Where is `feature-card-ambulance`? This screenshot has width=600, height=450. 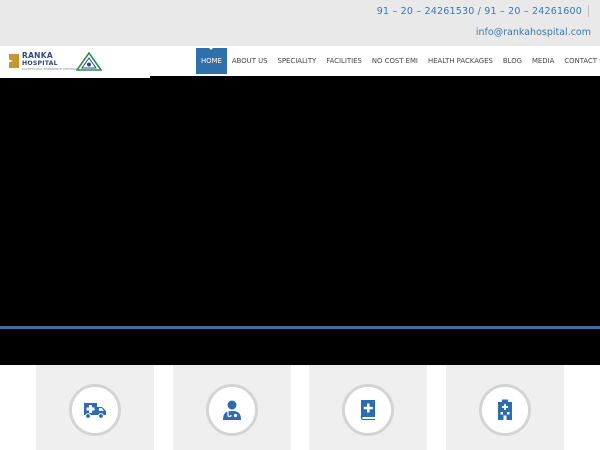 feature-card-ambulance is located at coordinates (95, 407).